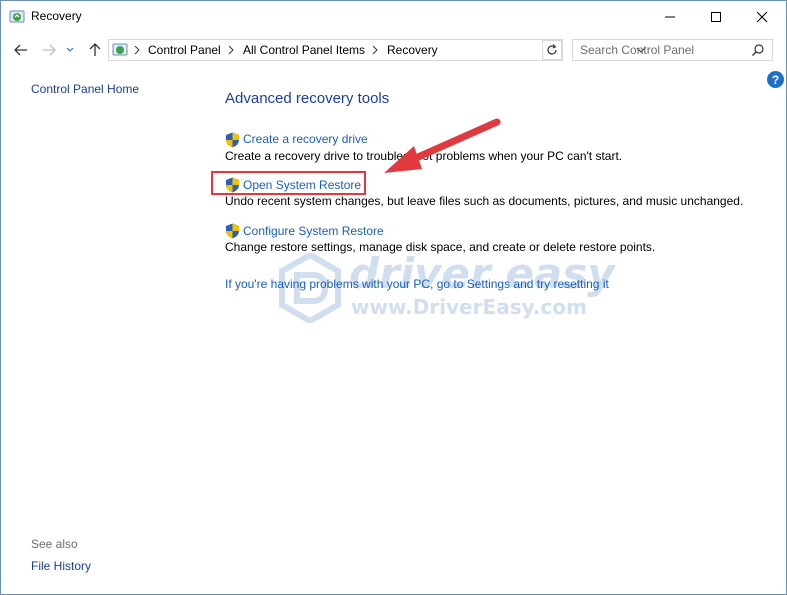  I want to click on up-arrow-icon, so click(95, 49).